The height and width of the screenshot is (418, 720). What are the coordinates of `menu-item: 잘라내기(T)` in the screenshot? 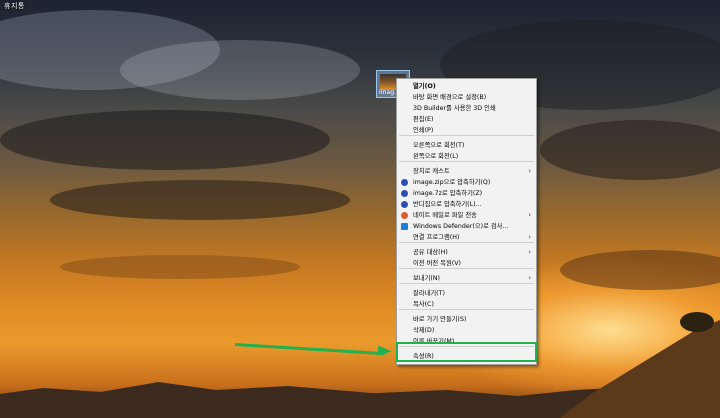 It's located at (466, 293).